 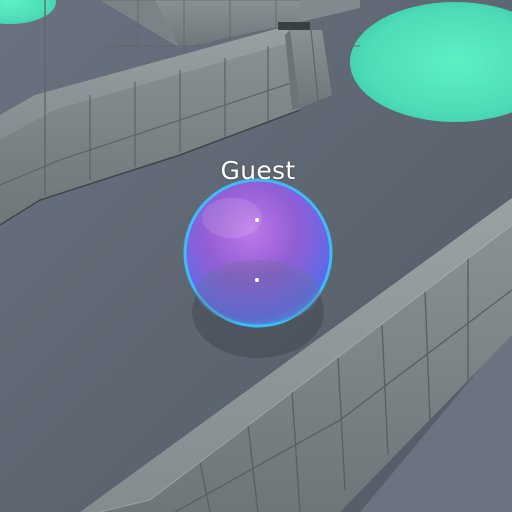 I want to click on player-name-label: Guest, so click(x=258, y=170).